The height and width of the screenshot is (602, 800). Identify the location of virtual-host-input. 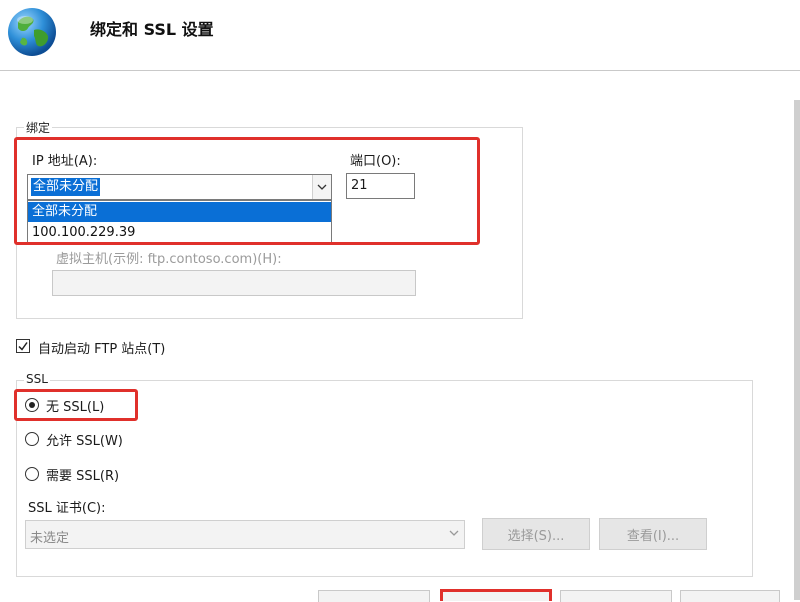
(234, 283).